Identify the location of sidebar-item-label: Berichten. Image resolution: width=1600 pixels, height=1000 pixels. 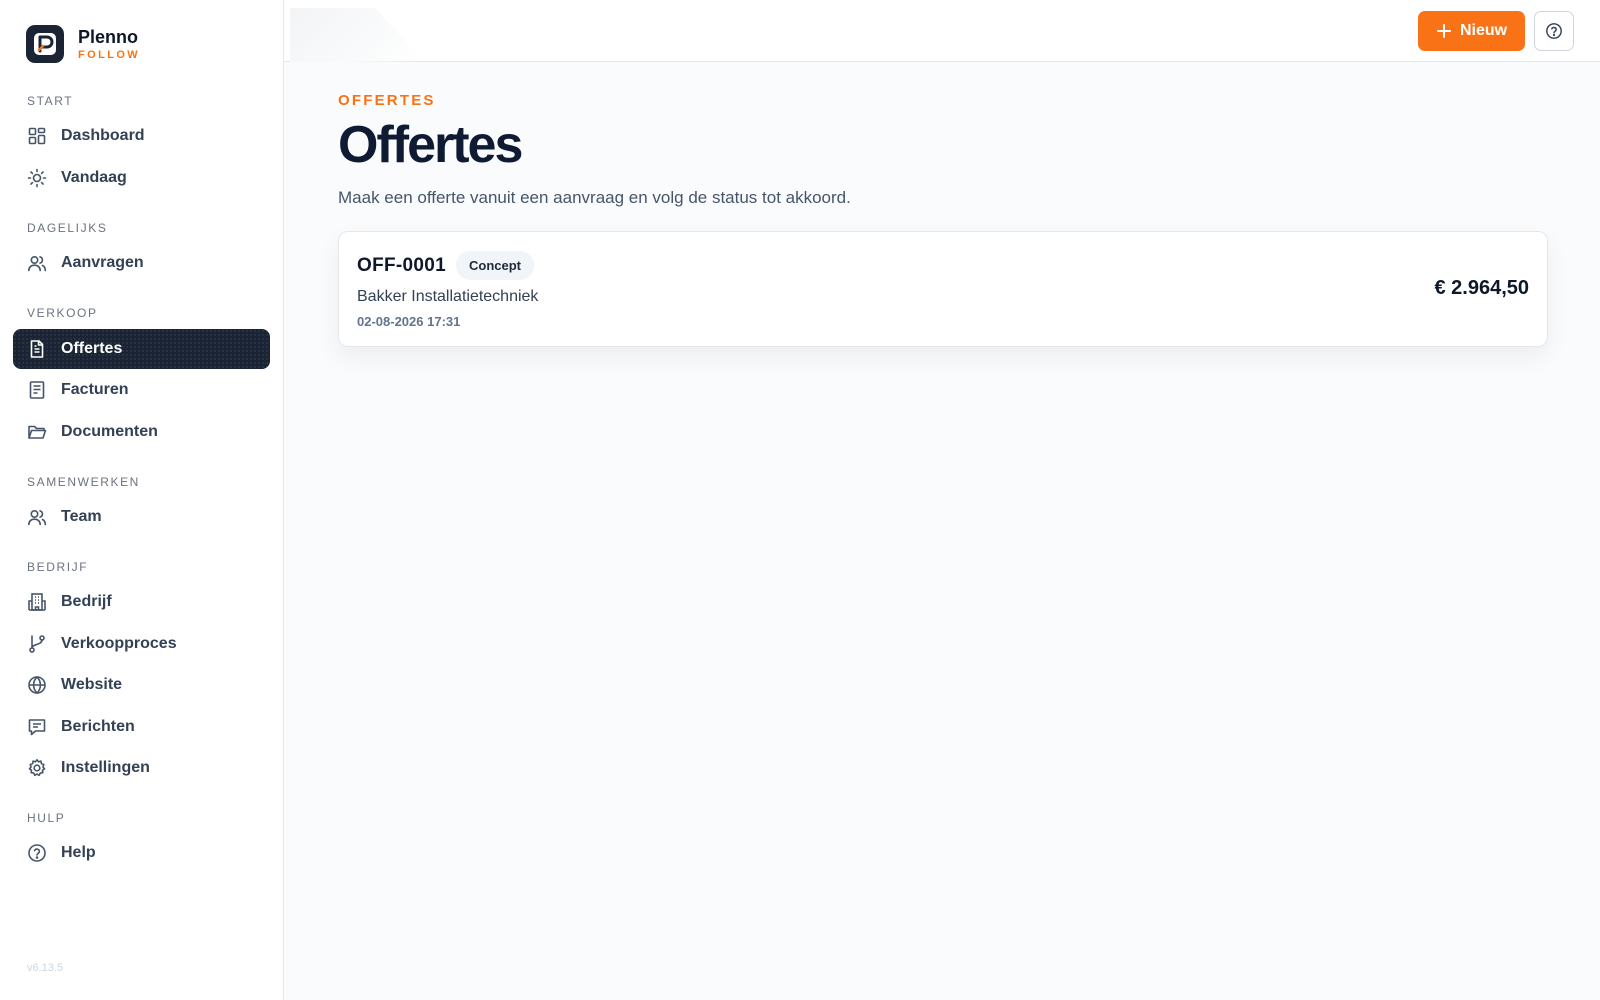
(98, 726).